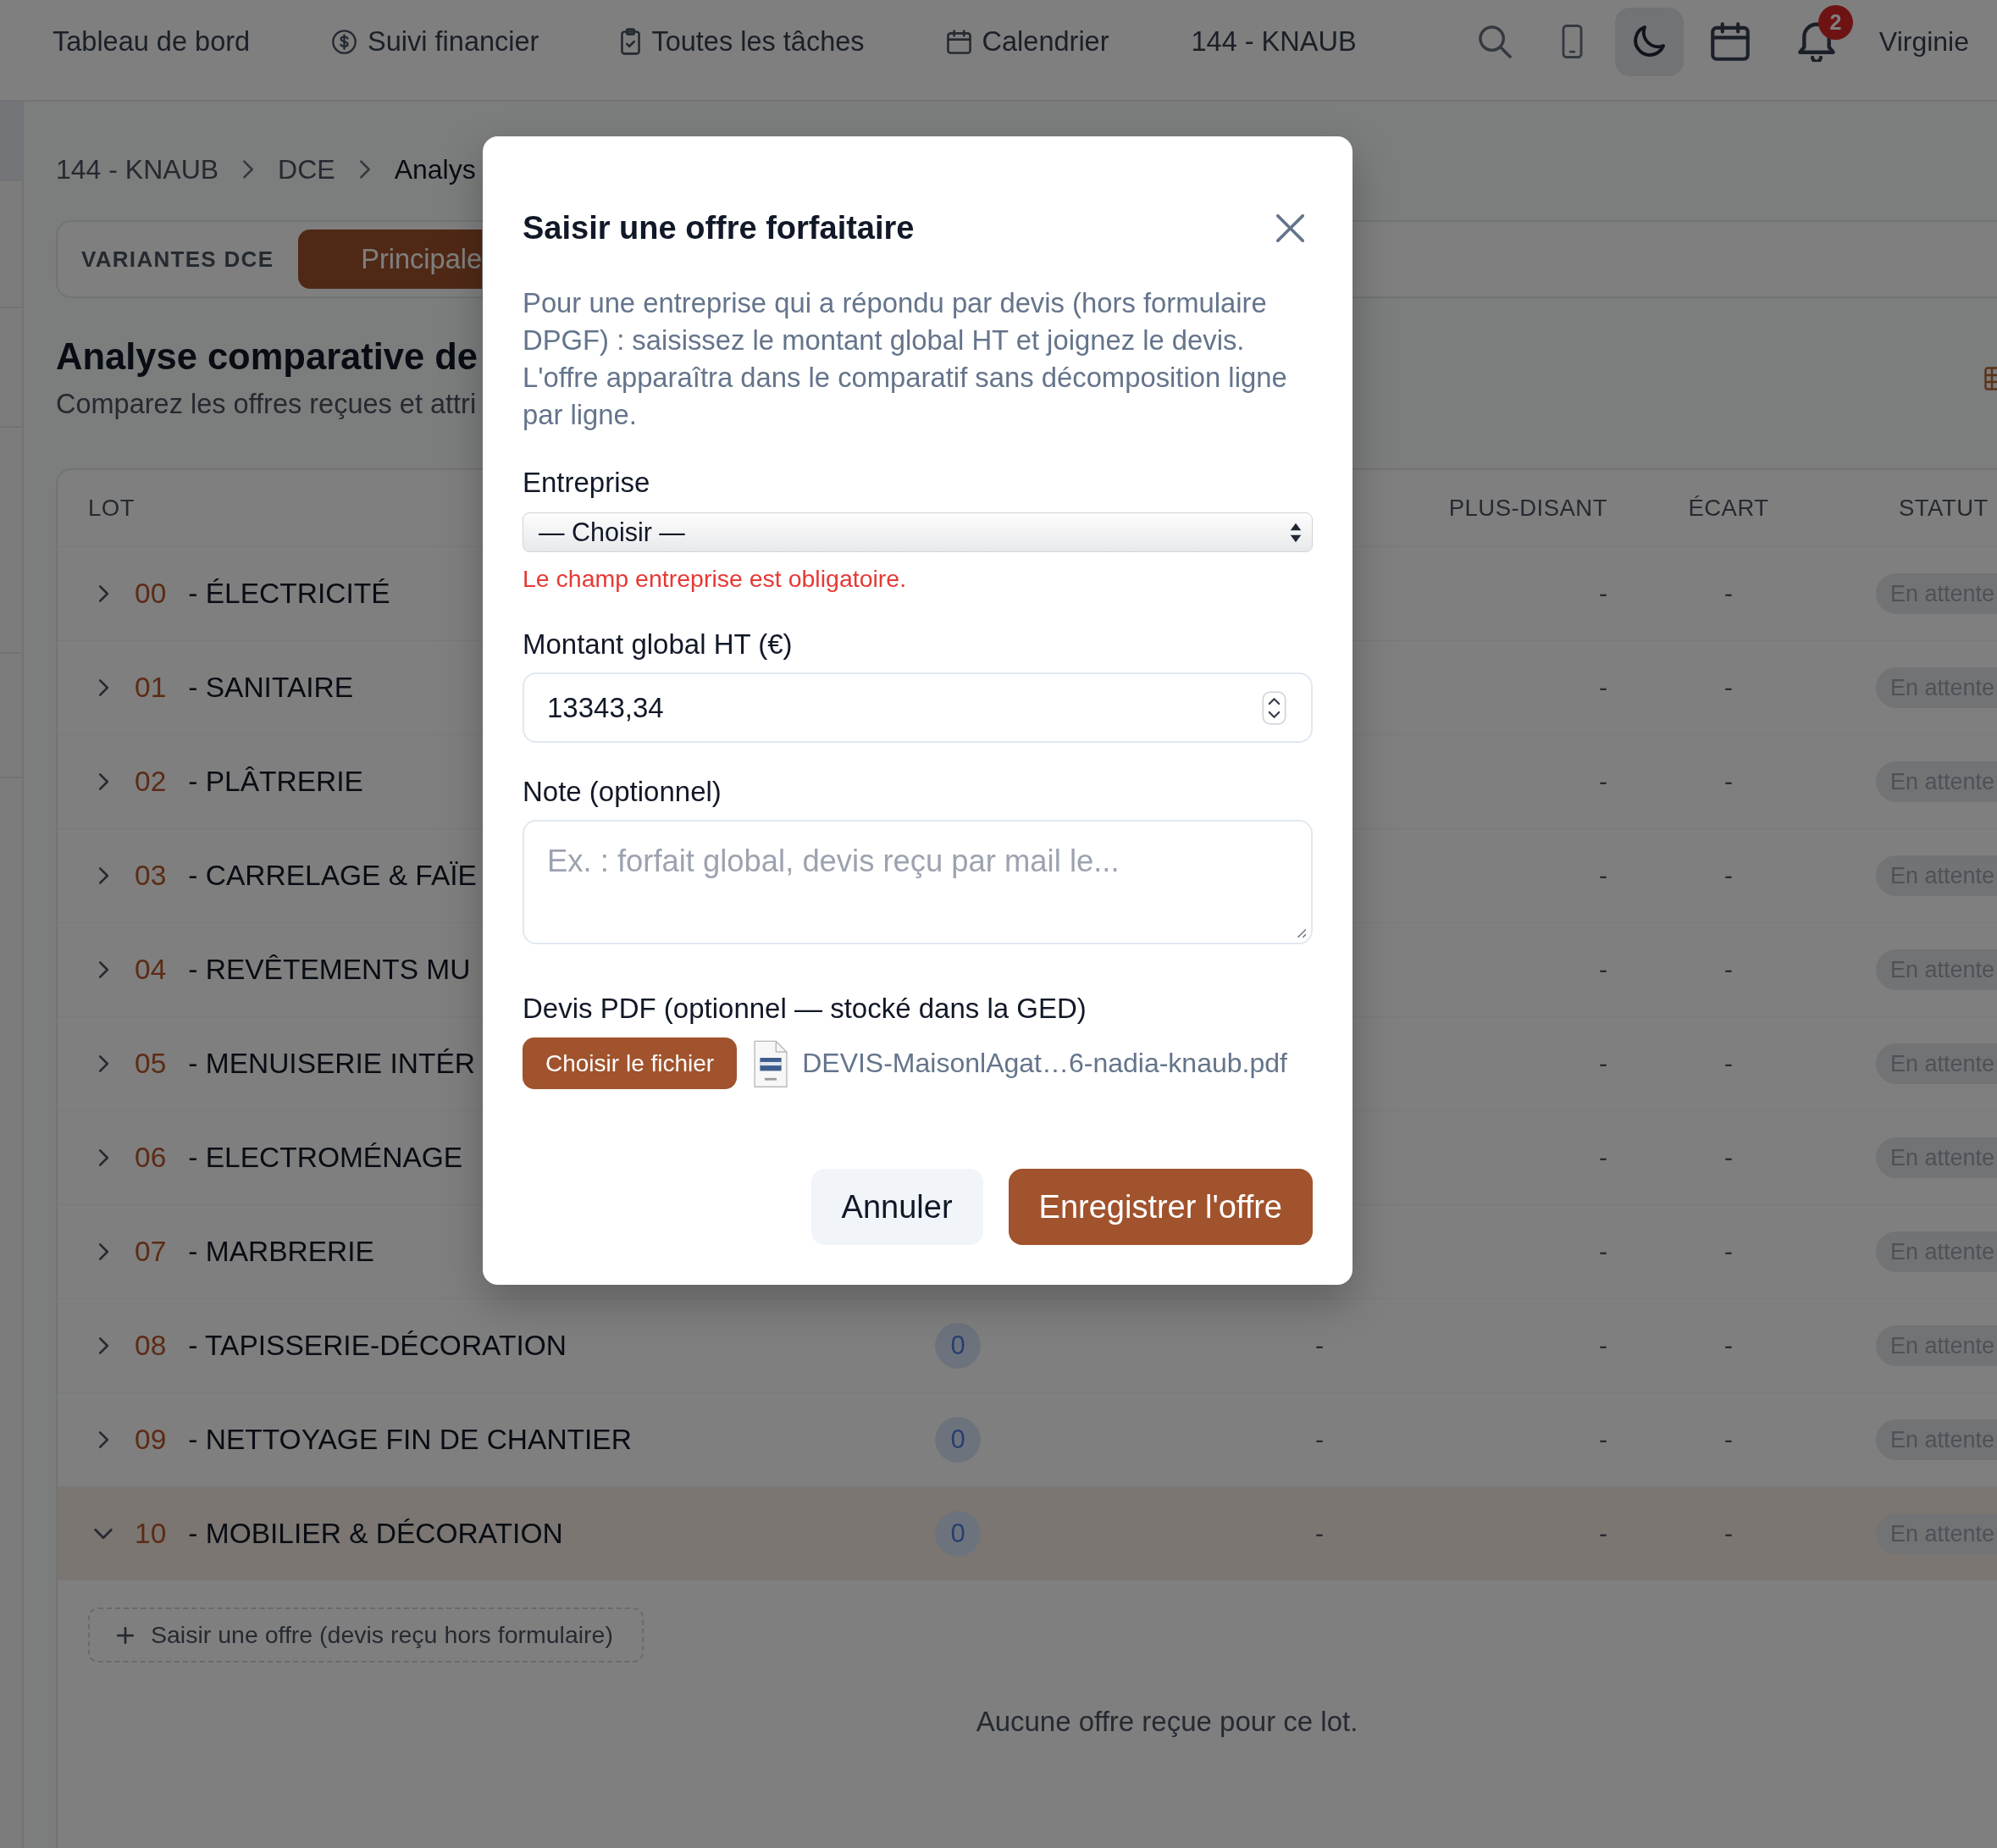  I want to click on lot-name: - PLÂTRERIE, so click(275, 782).